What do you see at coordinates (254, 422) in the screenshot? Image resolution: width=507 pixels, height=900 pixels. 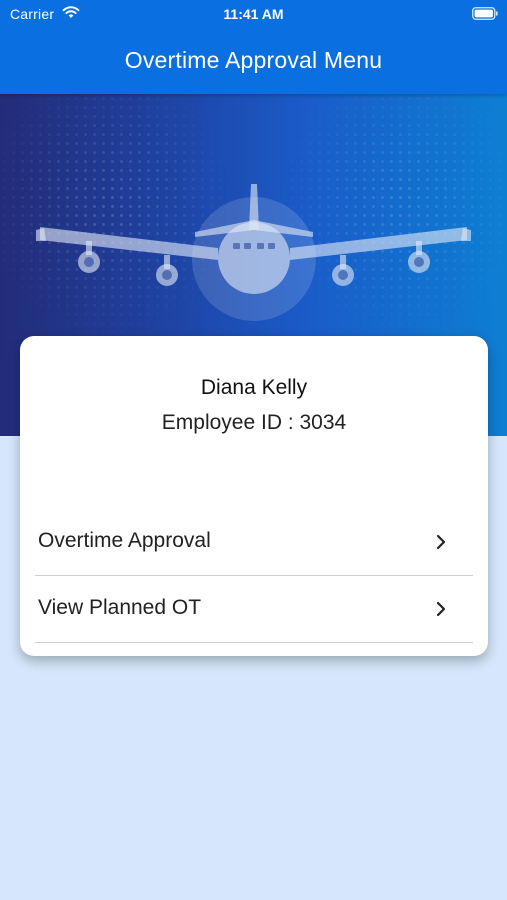 I see `employee-id: Employee ID : 3034` at bounding box center [254, 422].